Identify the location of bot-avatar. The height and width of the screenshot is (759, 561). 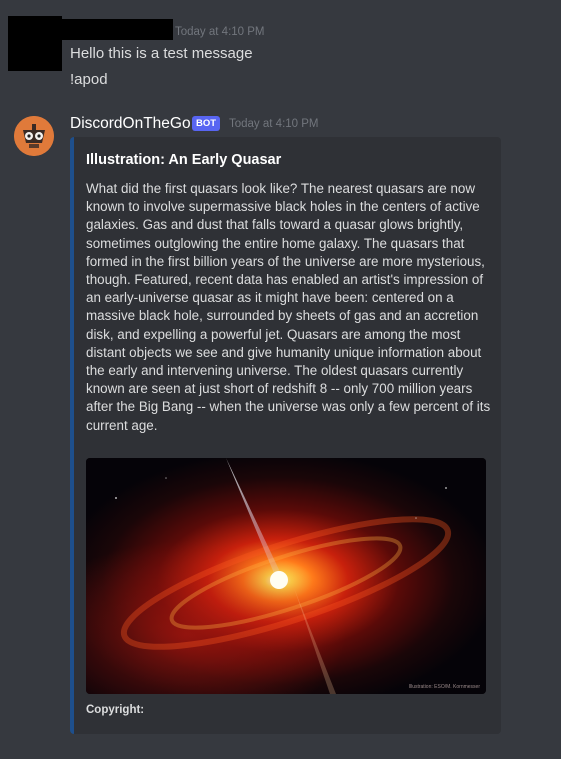
(34, 136).